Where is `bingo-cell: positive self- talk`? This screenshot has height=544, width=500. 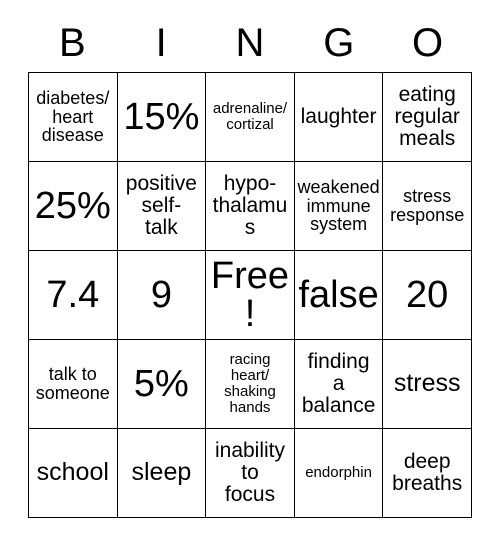
bingo-cell: positive self- talk is located at coordinates (162, 206).